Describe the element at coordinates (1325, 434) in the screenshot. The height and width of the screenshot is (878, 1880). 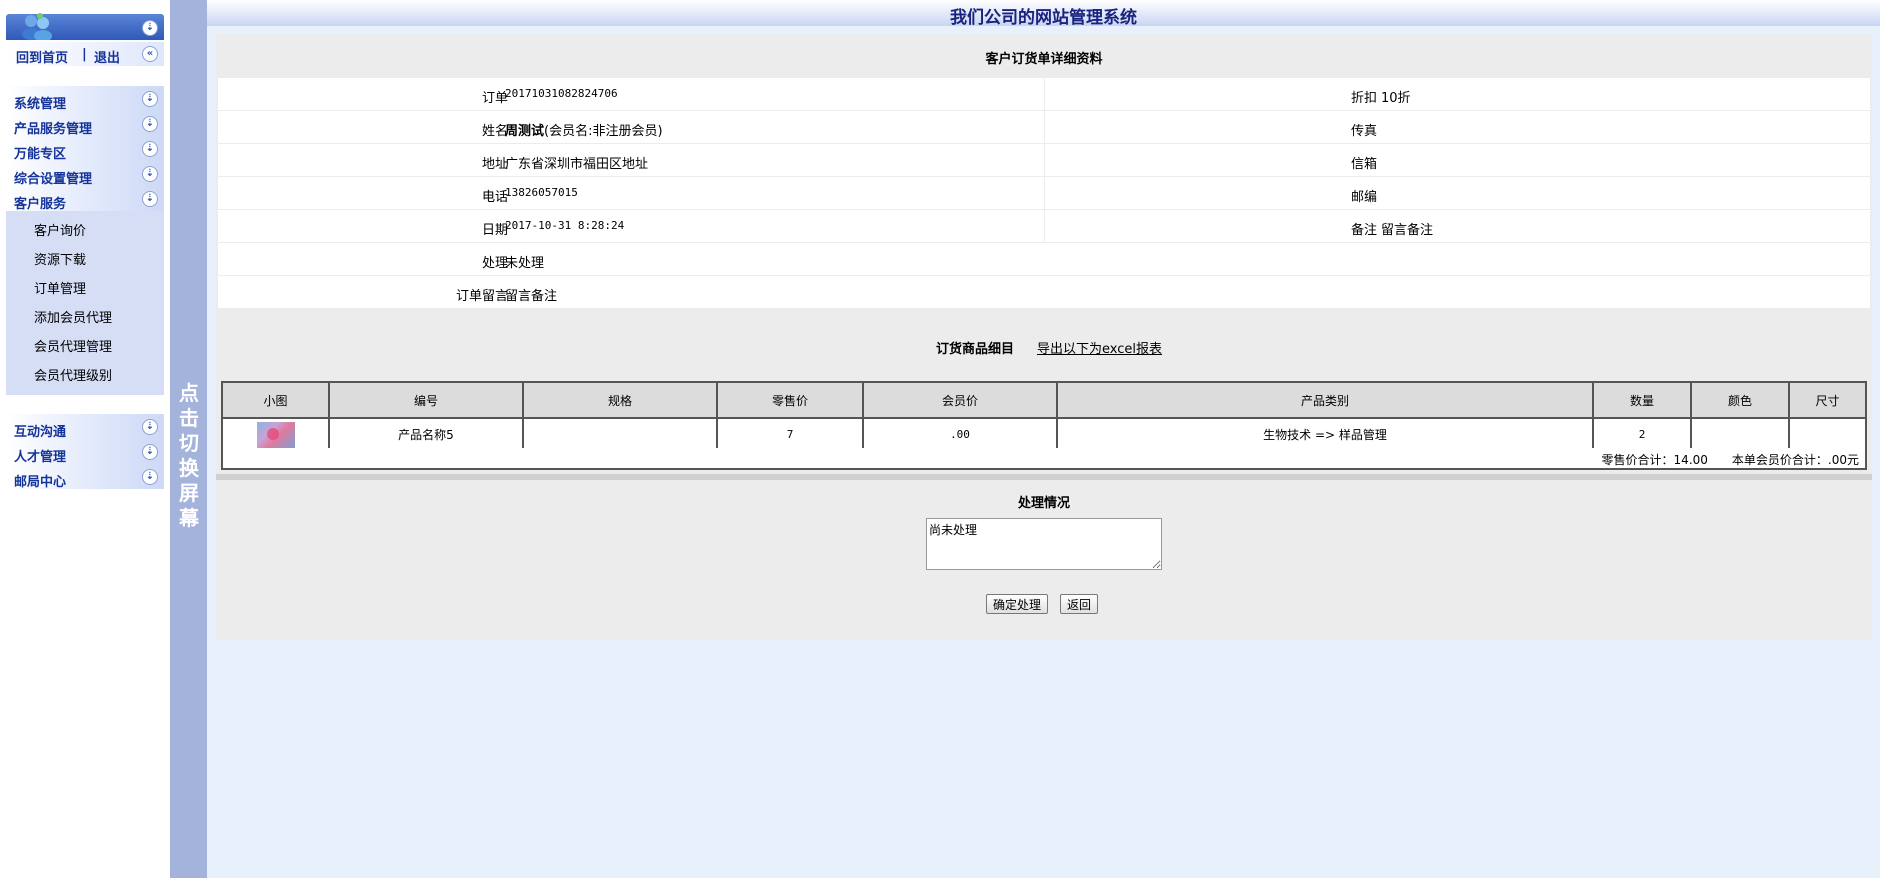
I see `product-category: 生物技术 => 样品管理` at that location.